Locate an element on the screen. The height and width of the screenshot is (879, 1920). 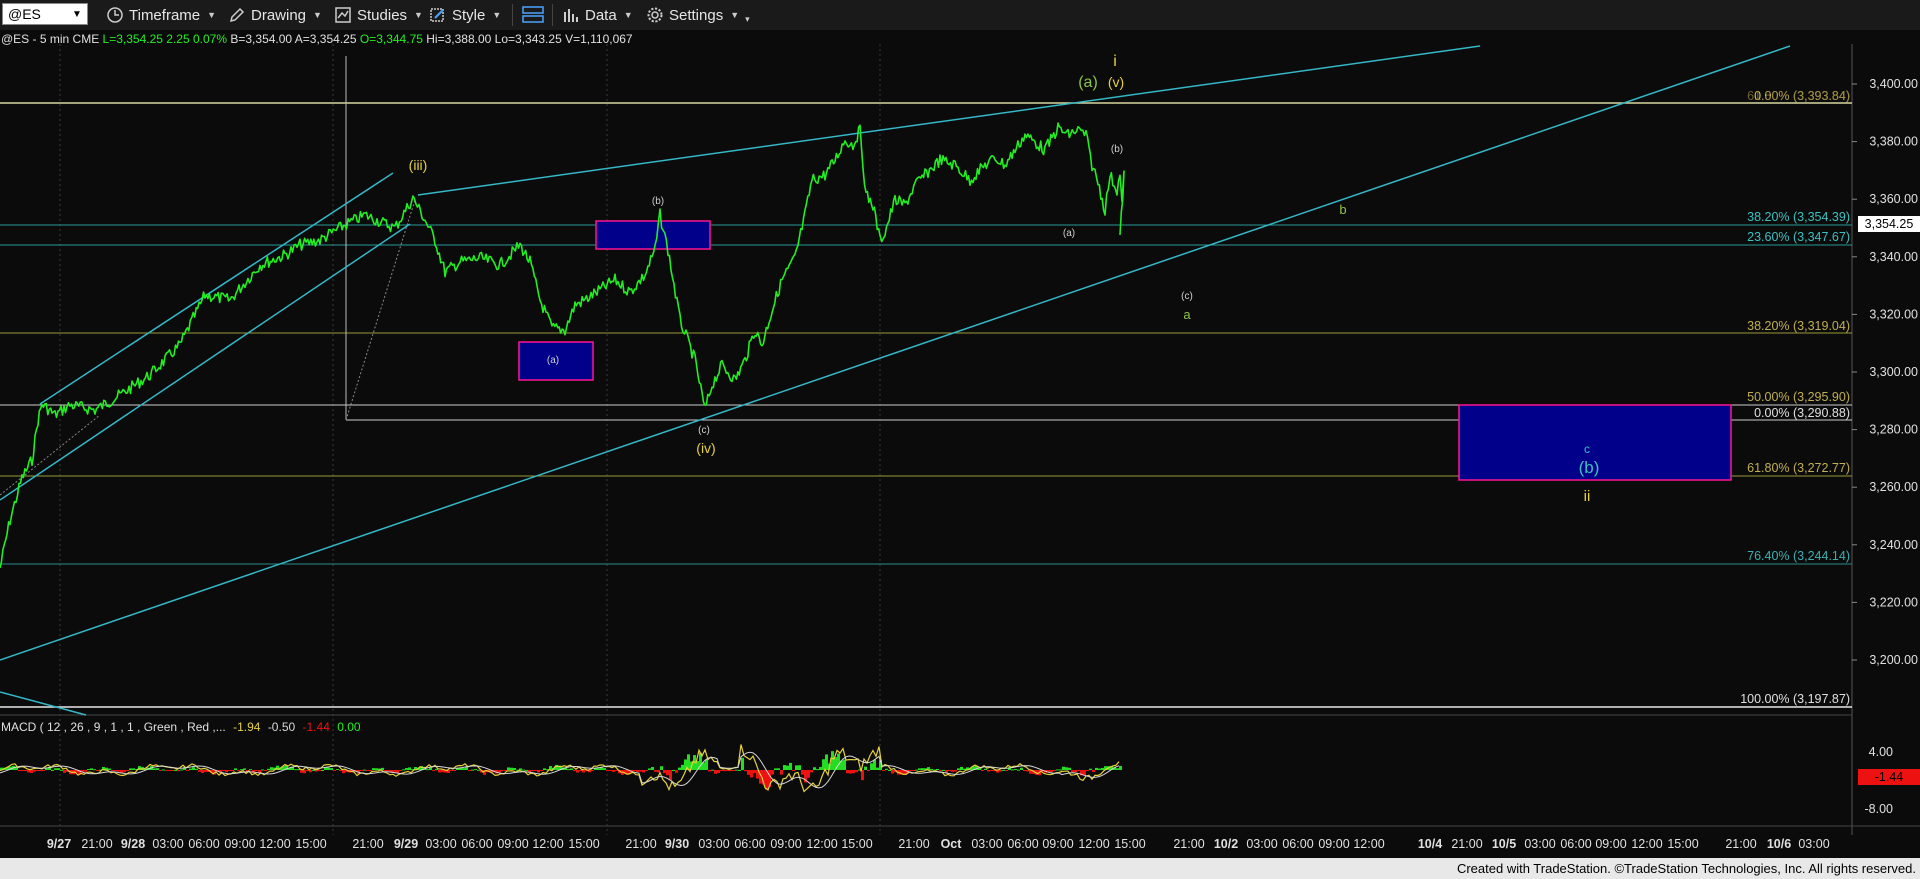
fib-label-618-top: 61.80% (3,393.84) is located at coordinates (1798, 96).